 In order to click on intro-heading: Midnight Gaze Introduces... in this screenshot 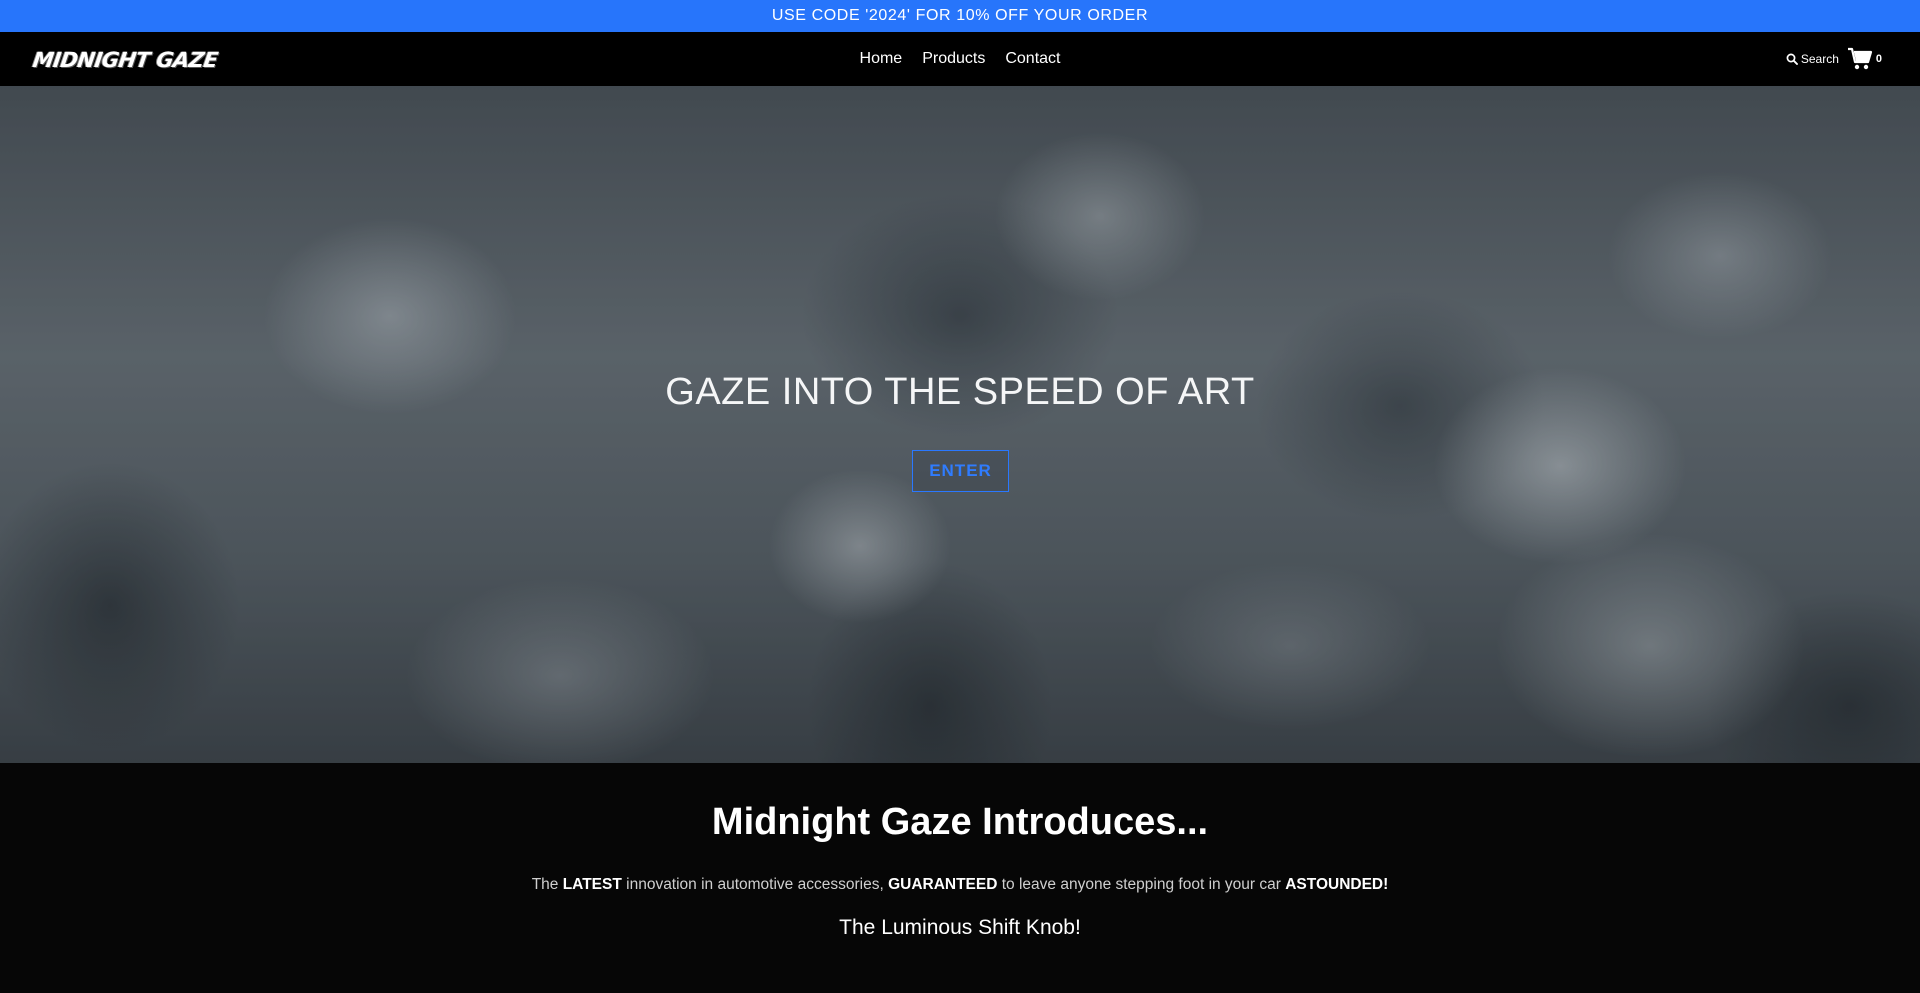, I will do `click(960, 822)`.